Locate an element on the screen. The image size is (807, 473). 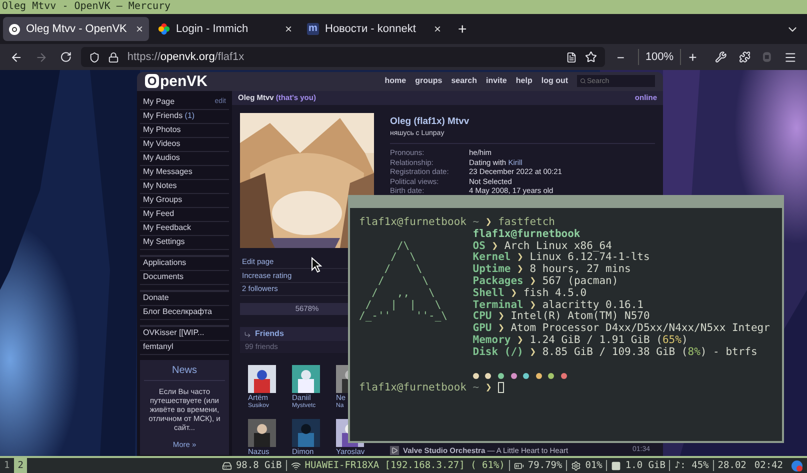
favicon-icon: m is located at coordinates (313, 29).